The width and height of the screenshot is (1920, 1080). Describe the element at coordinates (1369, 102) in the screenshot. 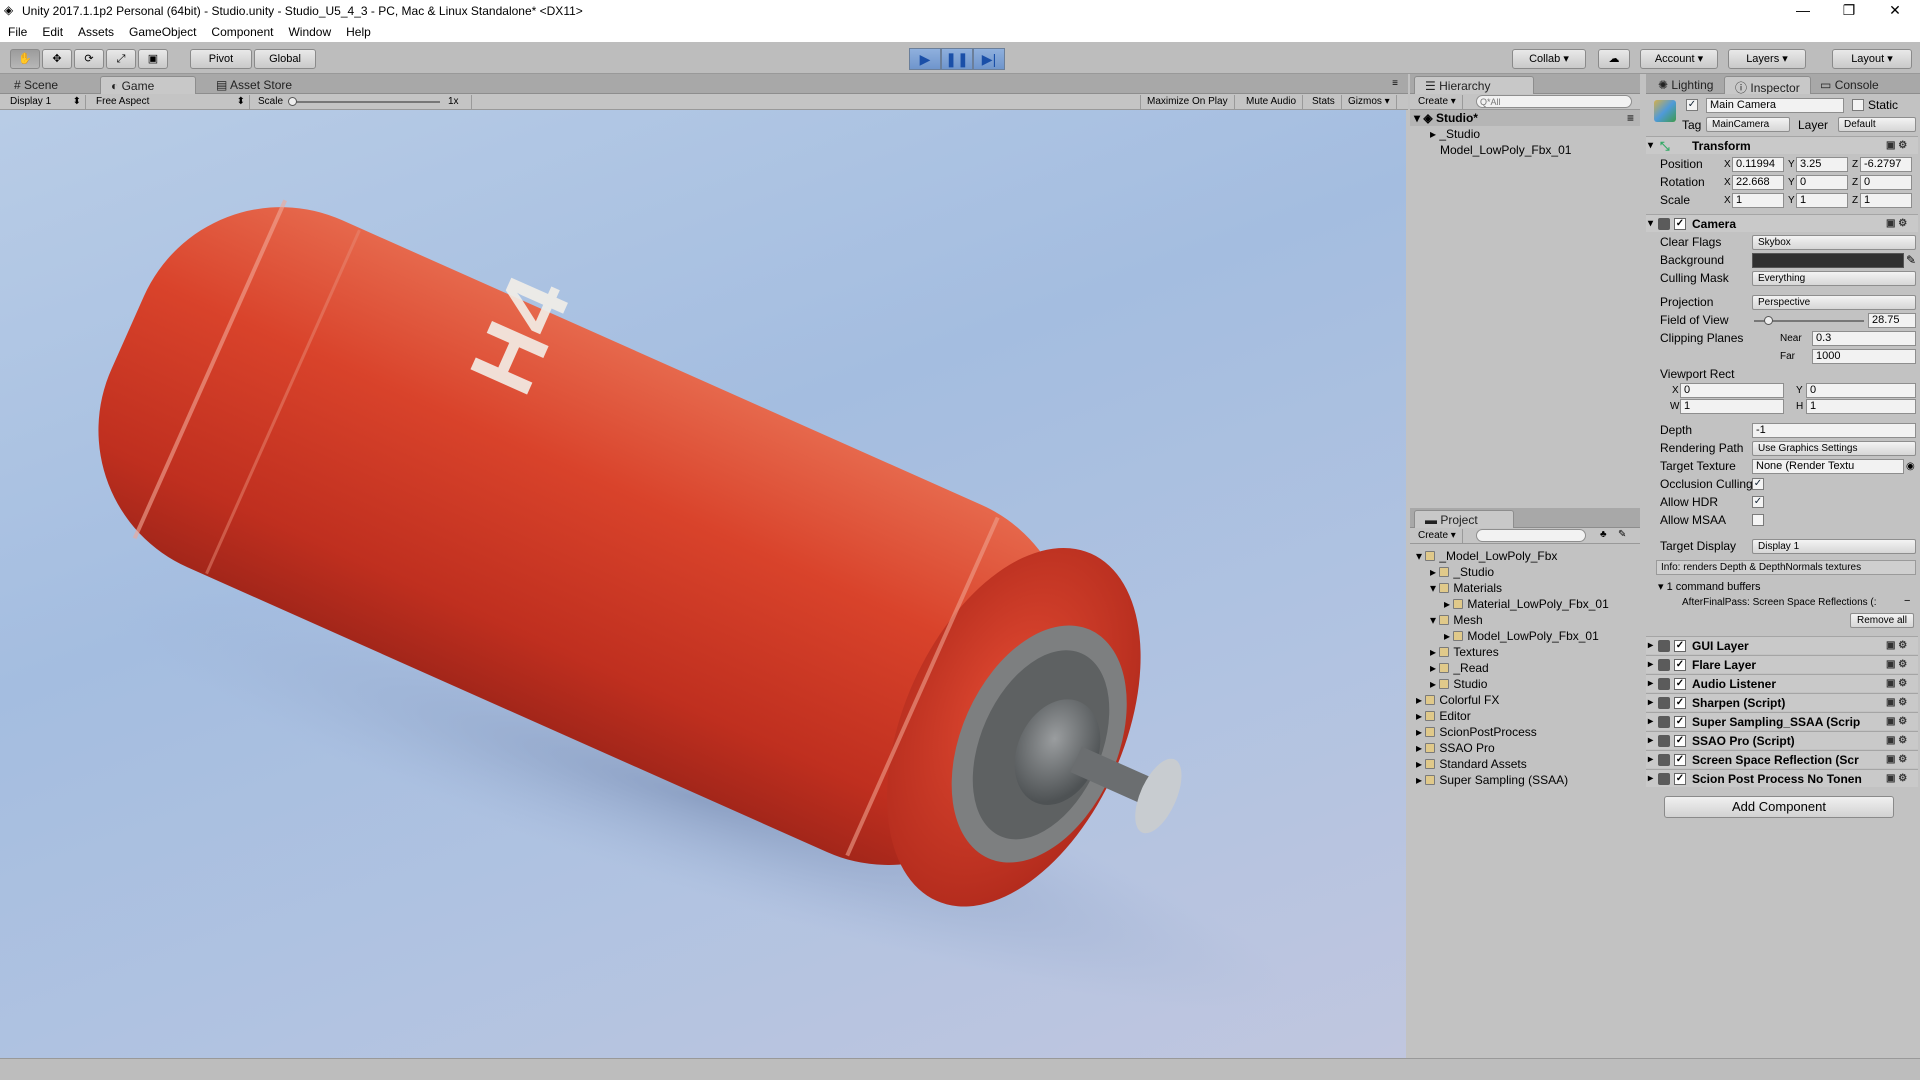

I see `gizmos-dropdown: Gizmos ▾` at that location.